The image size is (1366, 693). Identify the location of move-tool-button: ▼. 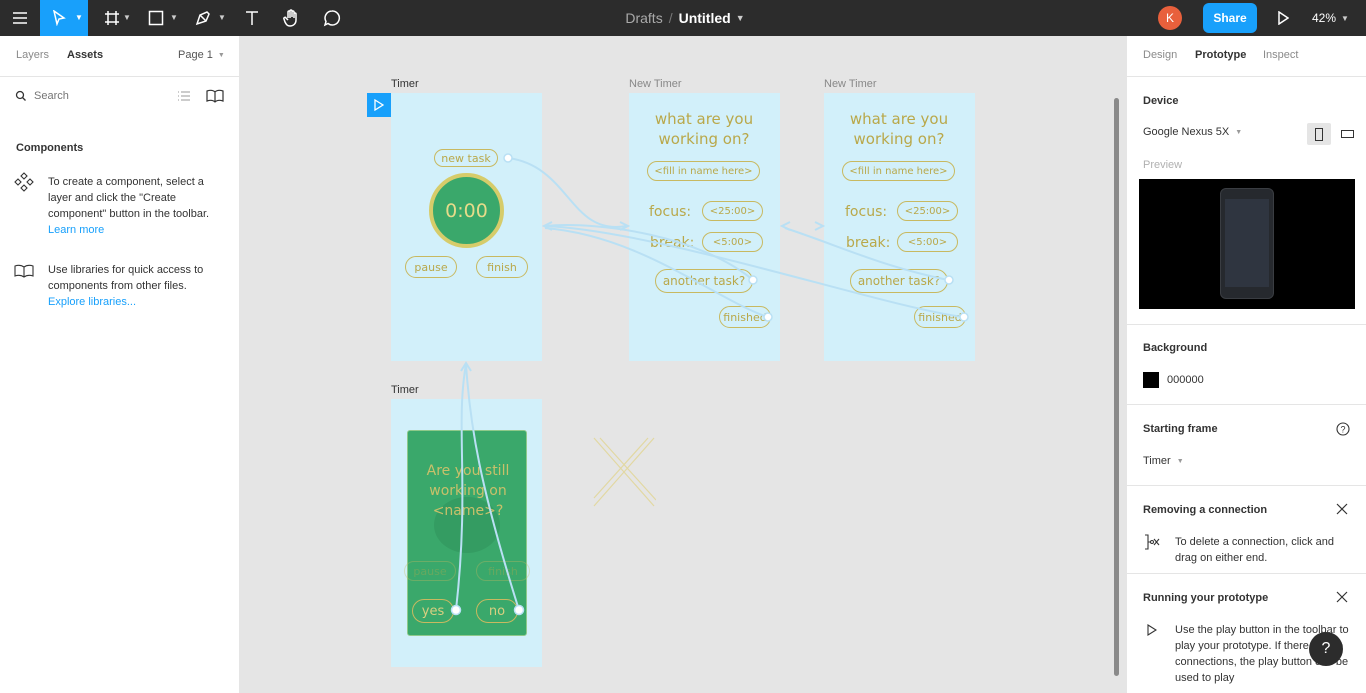
(64, 18).